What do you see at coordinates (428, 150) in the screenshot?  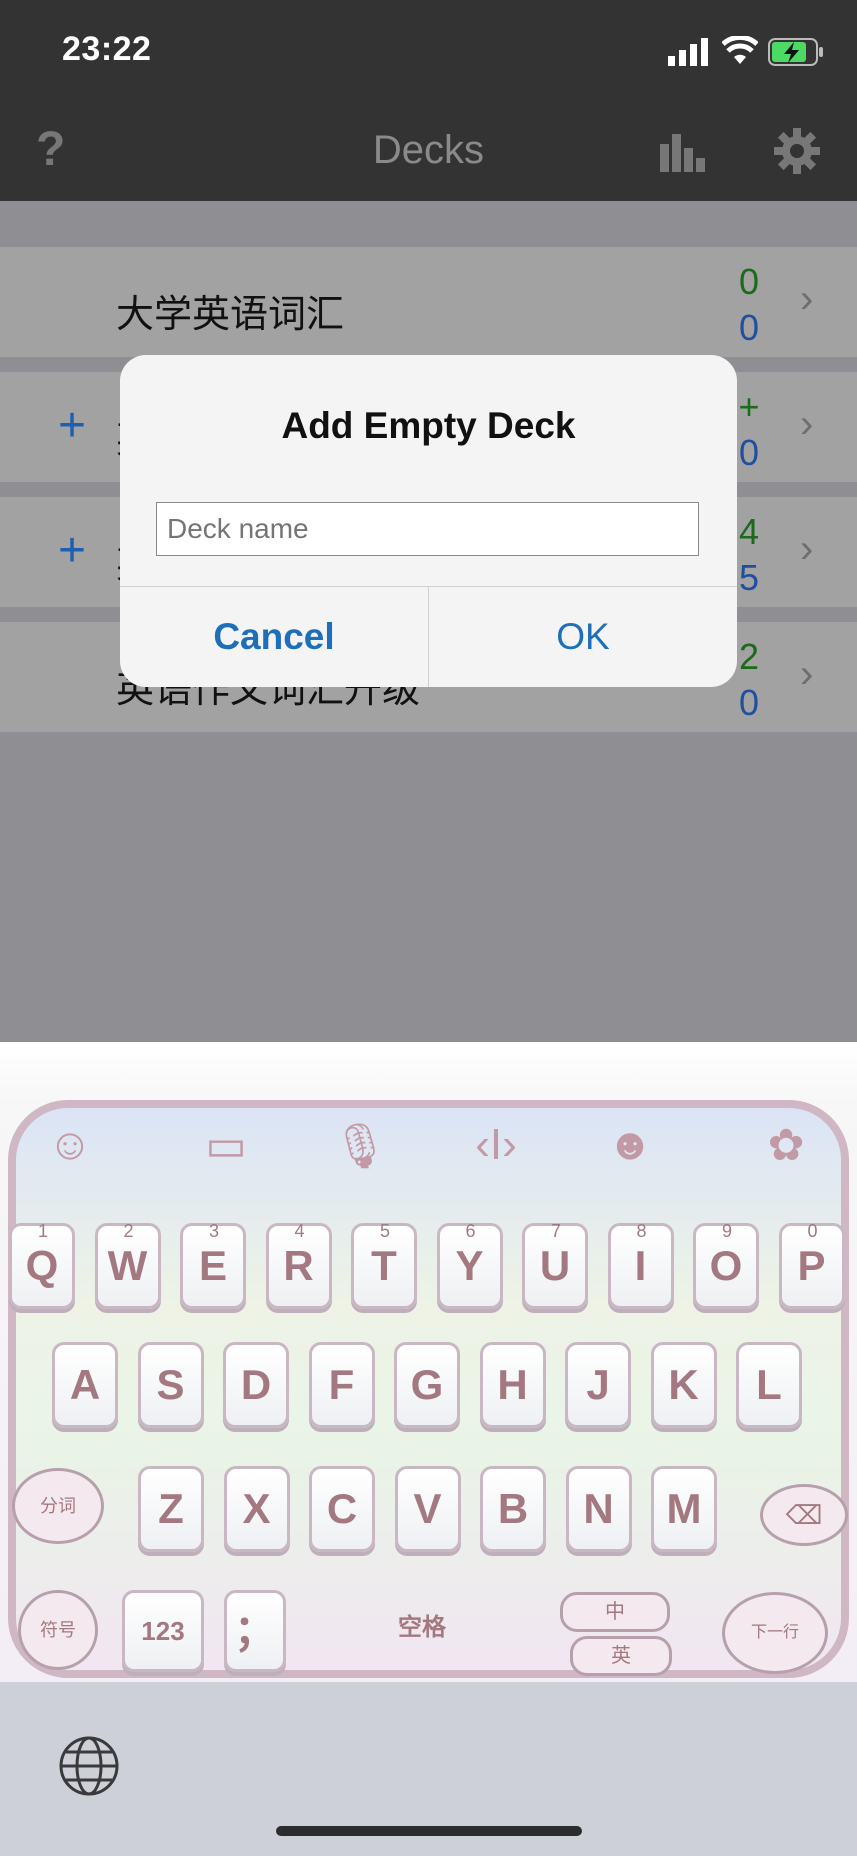 I see `page-title: Decks` at bounding box center [428, 150].